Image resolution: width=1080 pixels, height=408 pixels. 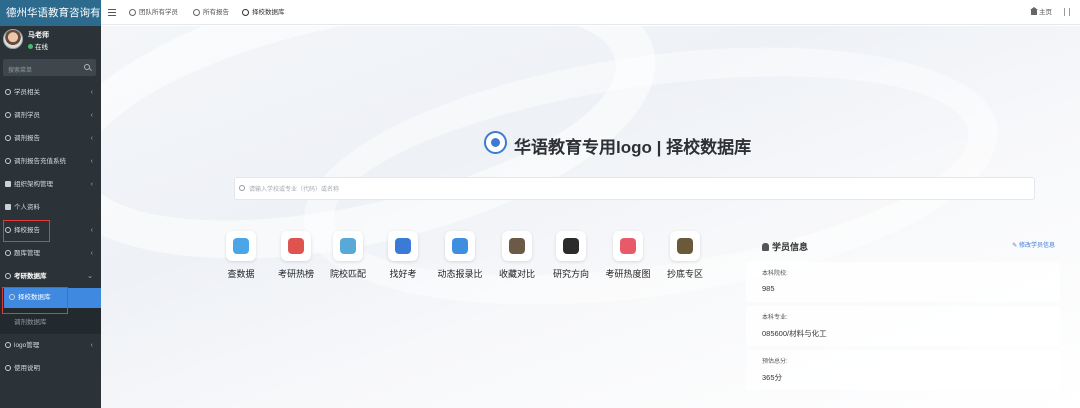 I want to click on logo-icon, so click(x=495, y=142).